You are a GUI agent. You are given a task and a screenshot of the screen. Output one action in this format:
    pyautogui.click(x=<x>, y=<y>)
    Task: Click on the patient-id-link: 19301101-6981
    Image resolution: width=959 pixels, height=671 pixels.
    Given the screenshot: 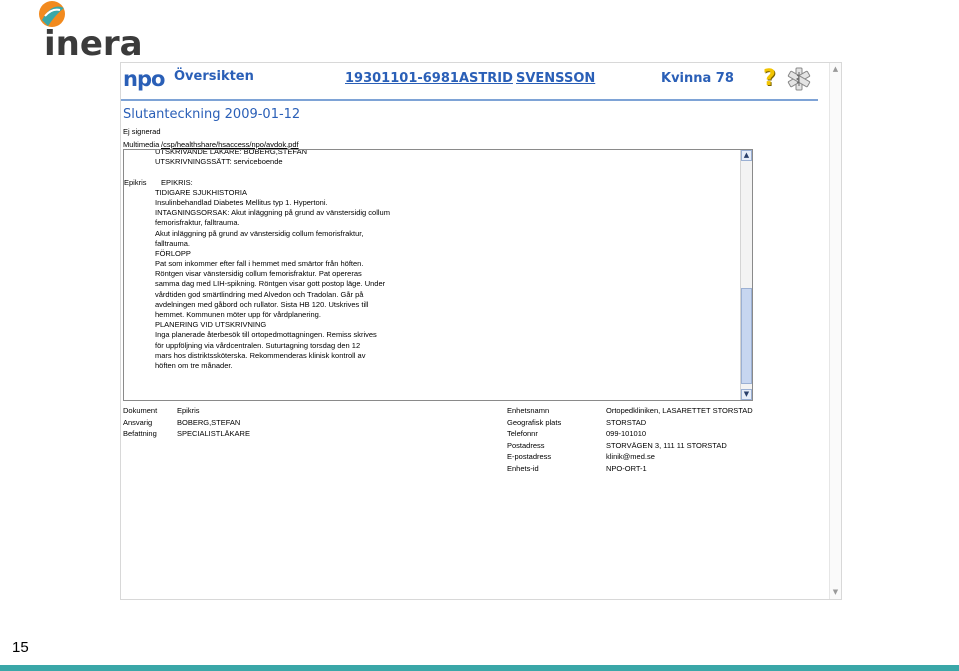 What is the action you would take?
    pyautogui.click(x=402, y=78)
    